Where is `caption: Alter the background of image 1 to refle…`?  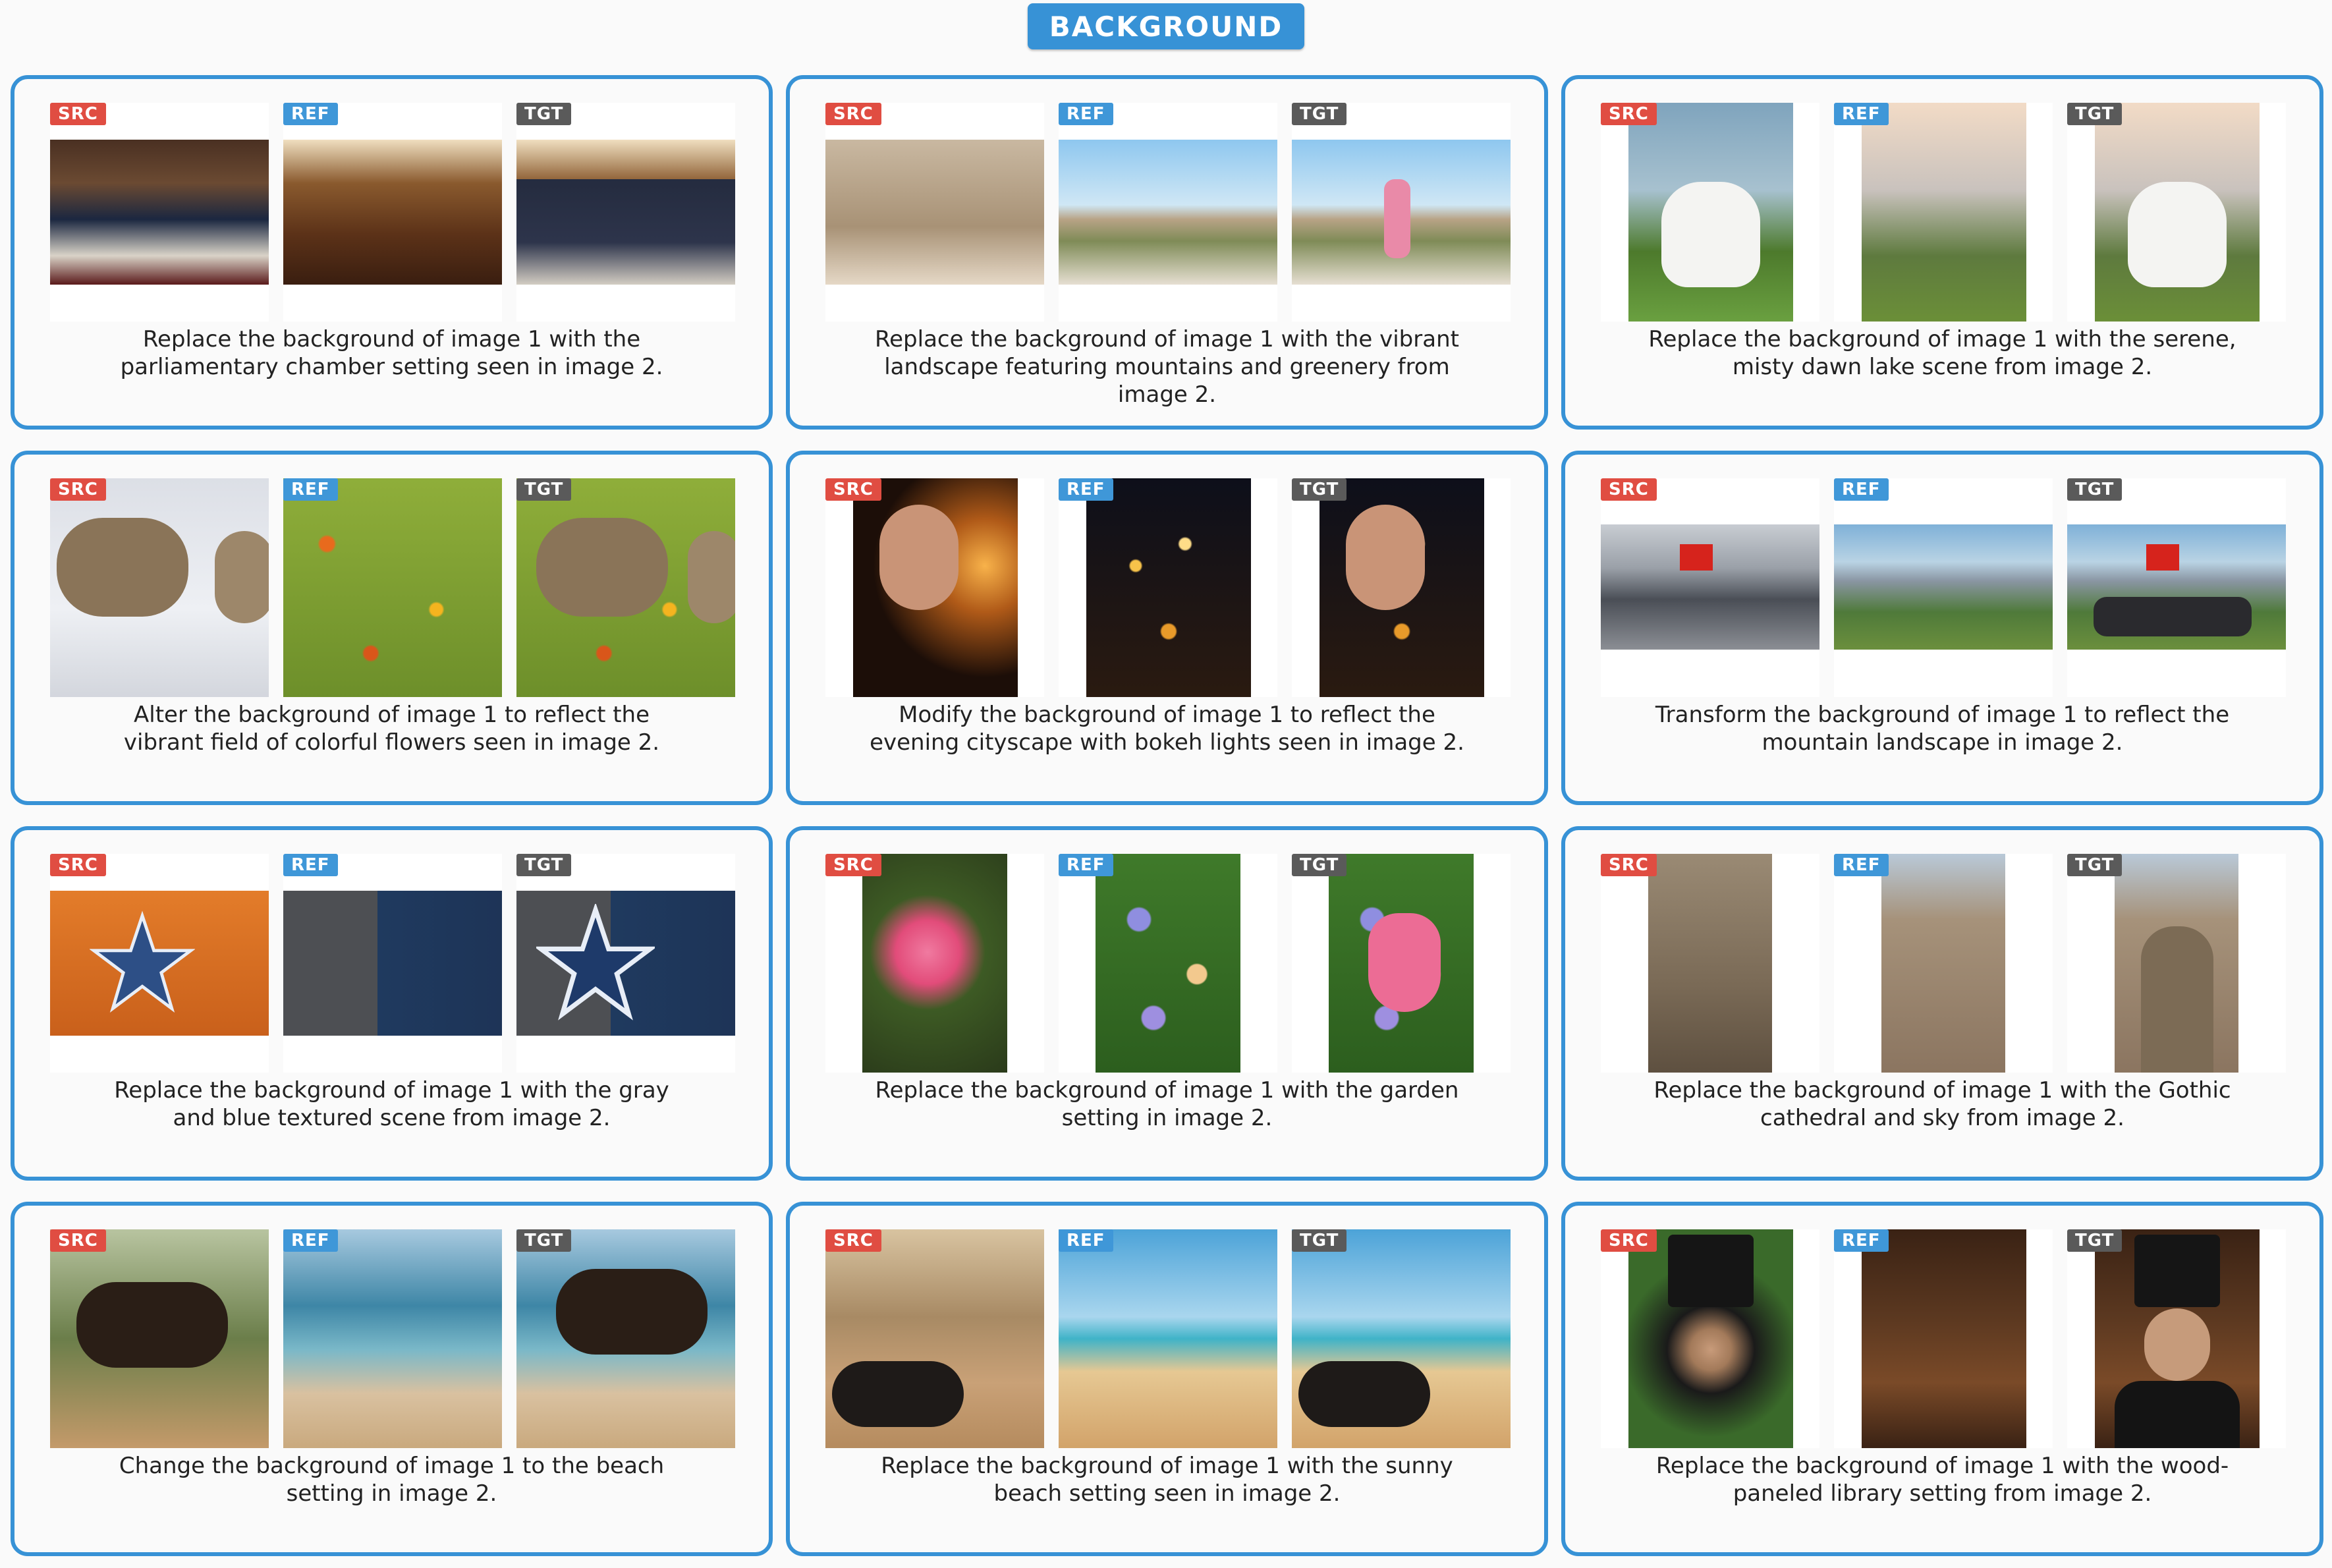 caption: Alter the background of image 1 to refle… is located at coordinates (391, 729).